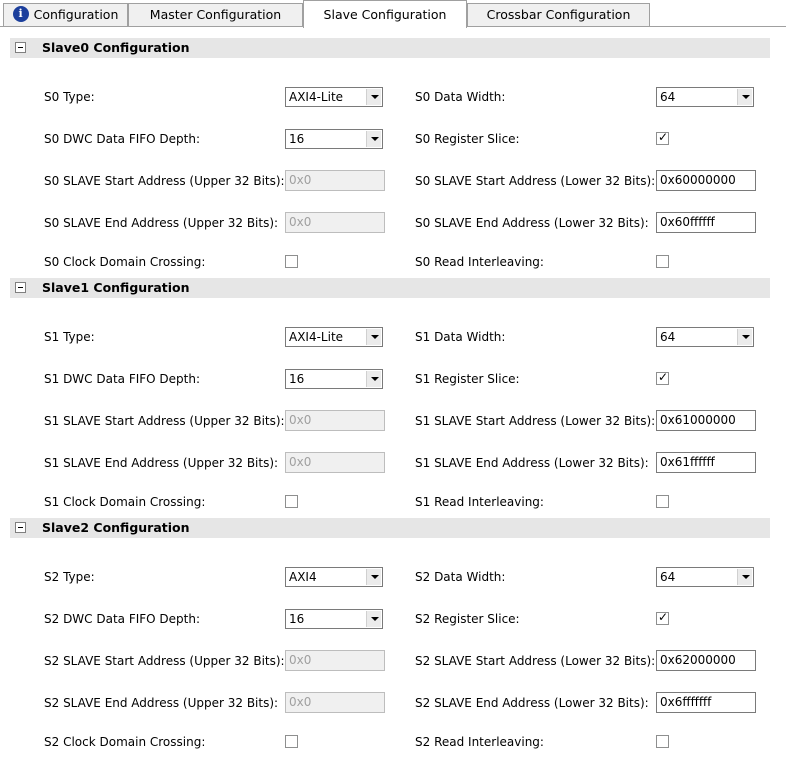  What do you see at coordinates (334, 619) in the screenshot?
I see `s2-fifo-depth-select: 16` at bounding box center [334, 619].